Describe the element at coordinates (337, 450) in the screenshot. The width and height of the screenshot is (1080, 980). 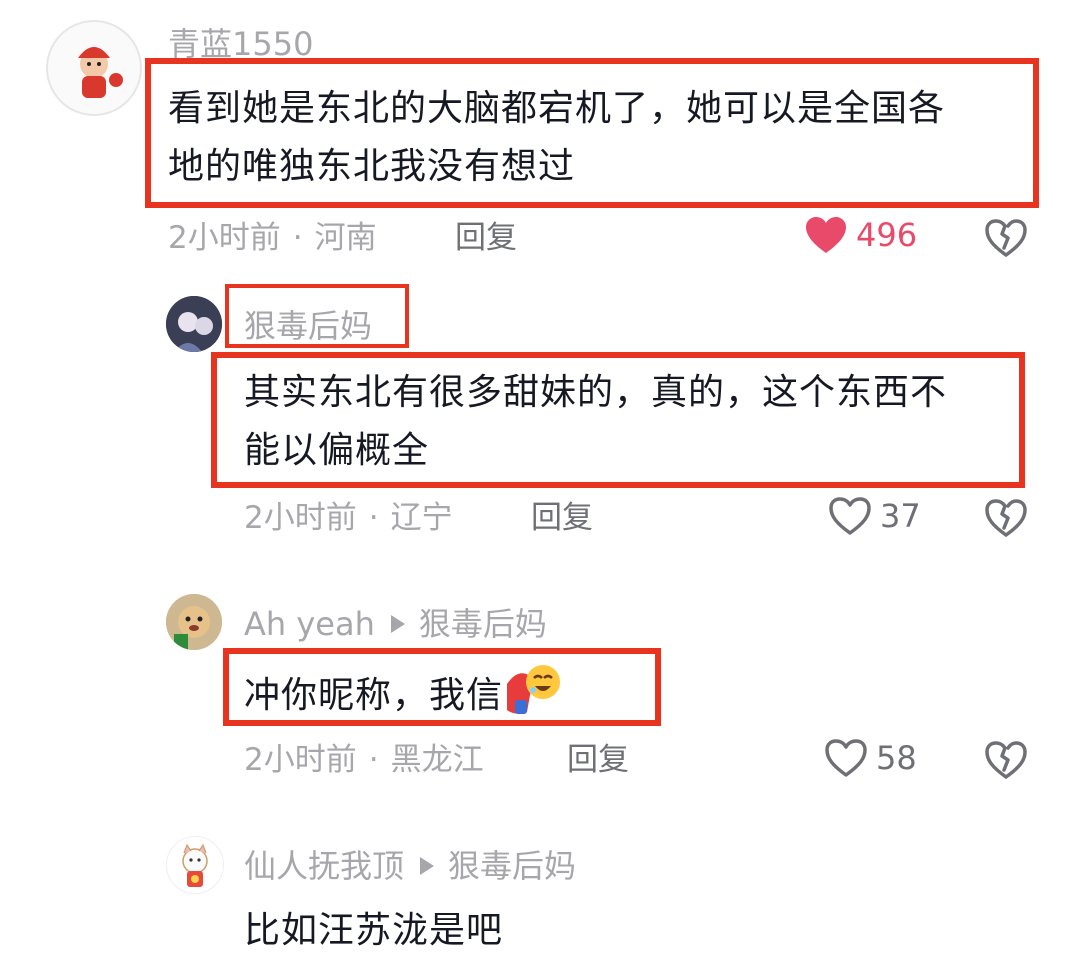
I see `comment-text-line: 能以偏概全` at that location.